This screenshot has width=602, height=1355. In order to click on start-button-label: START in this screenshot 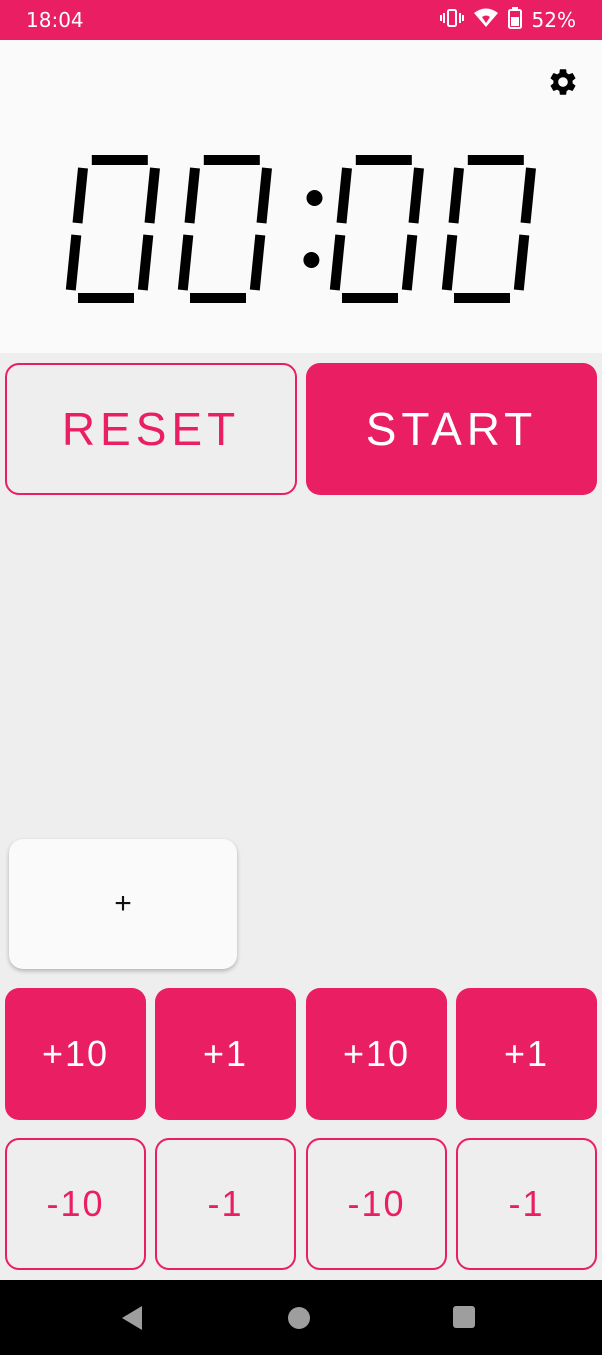, I will do `click(451, 429)`.